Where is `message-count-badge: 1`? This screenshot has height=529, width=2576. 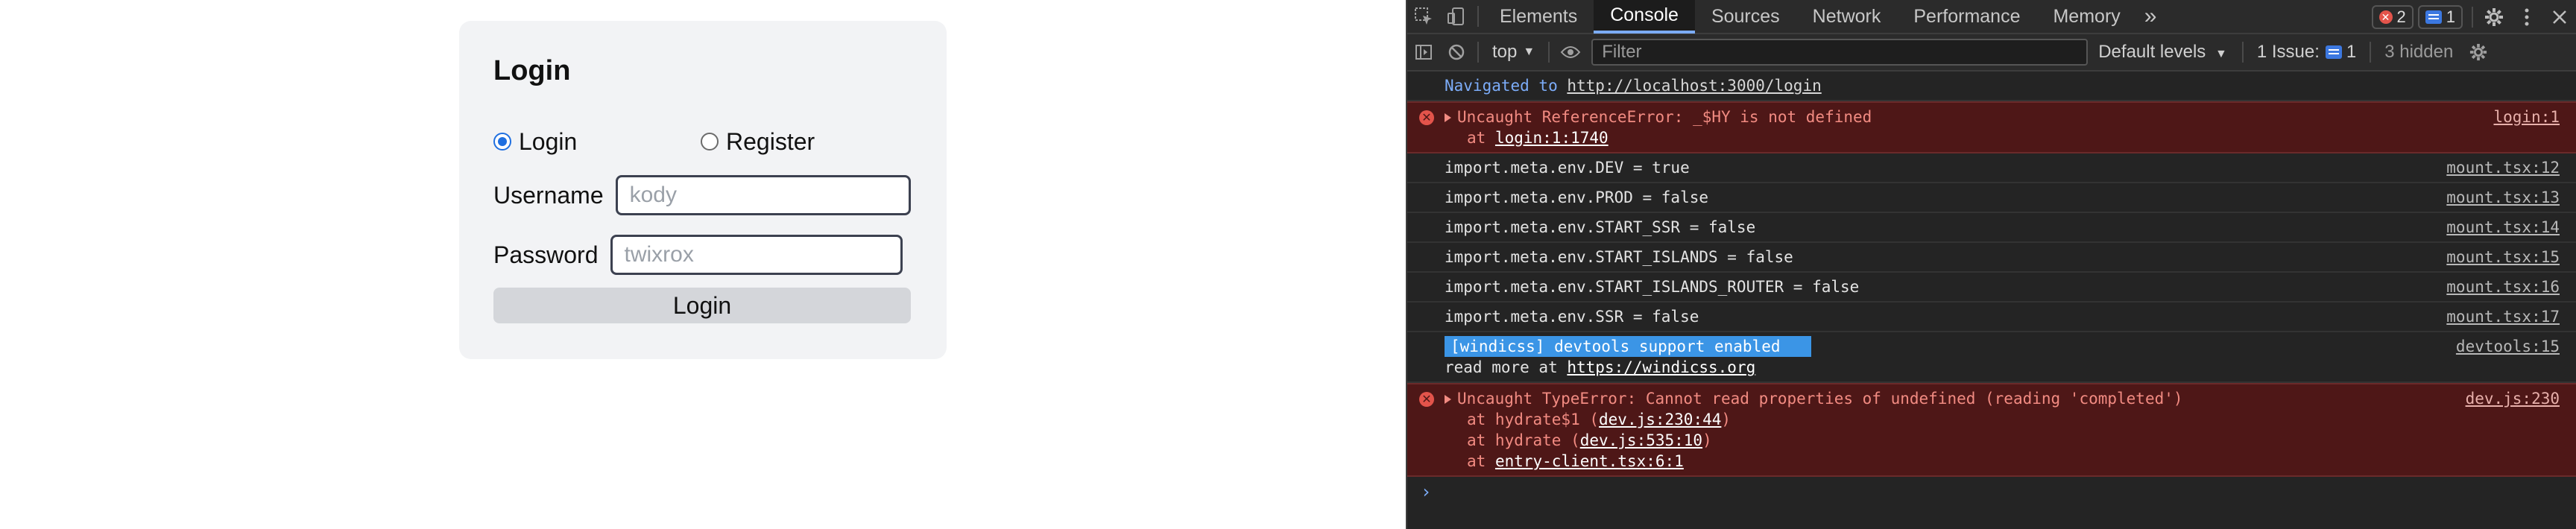 message-count-badge: 1 is located at coordinates (2440, 17).